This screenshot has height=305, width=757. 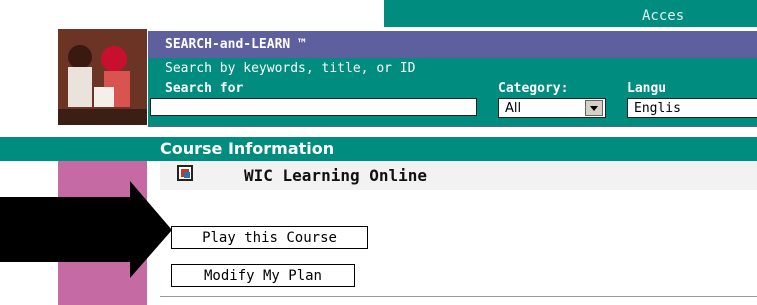 I want to click on course-title: WIC Learning Online, so click(x=336, y=175).